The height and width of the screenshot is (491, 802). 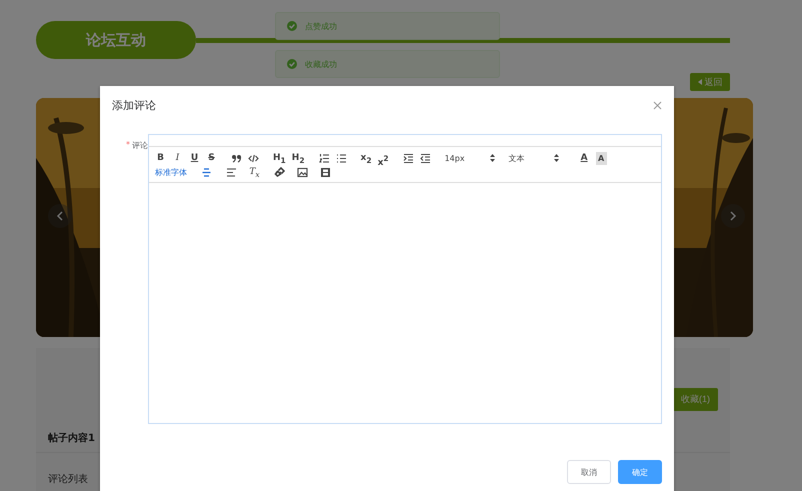 I want to click on highlight-button: A, so click(x=601, y=158).